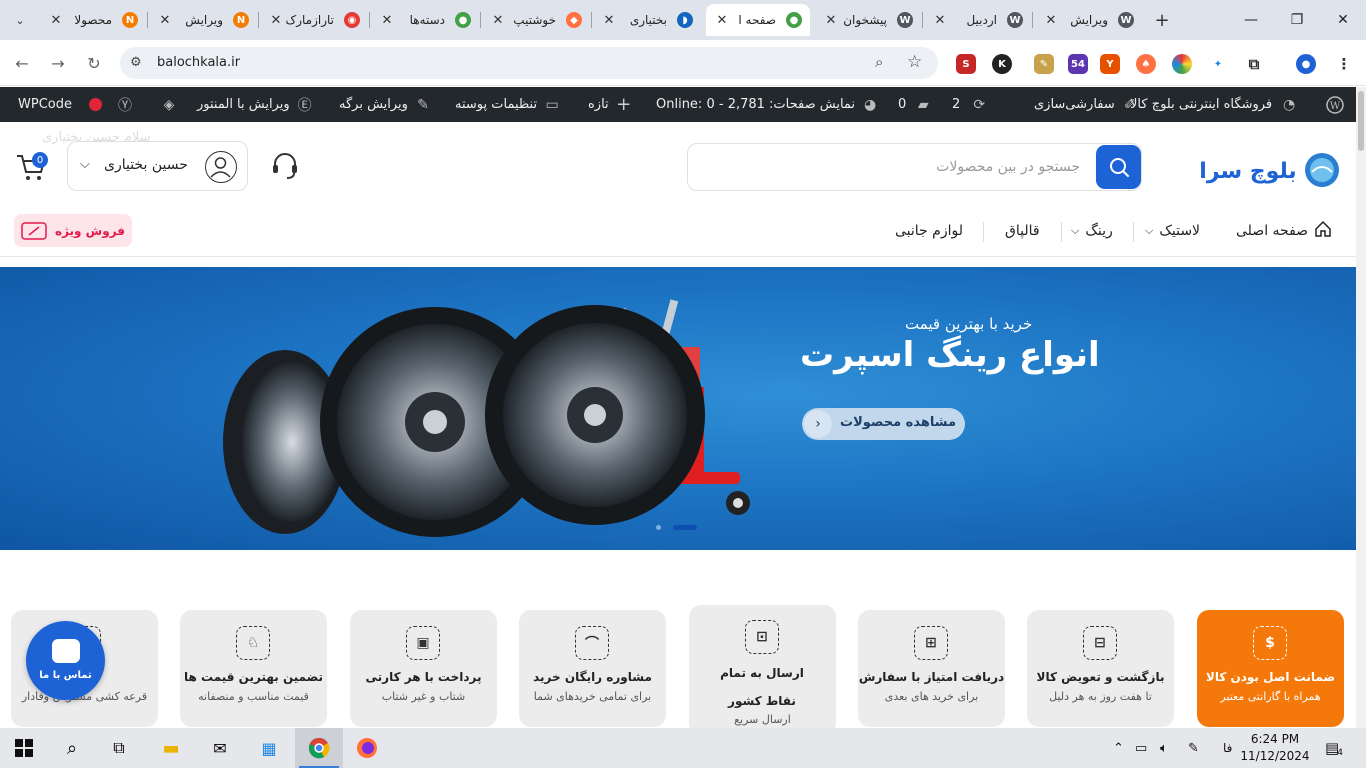 Image resolution: width=1366 pixels, height=768 pixels. Describe the element at coordinates (1361, 407) in the screenshot. I see `page-scrollbar` at that location.